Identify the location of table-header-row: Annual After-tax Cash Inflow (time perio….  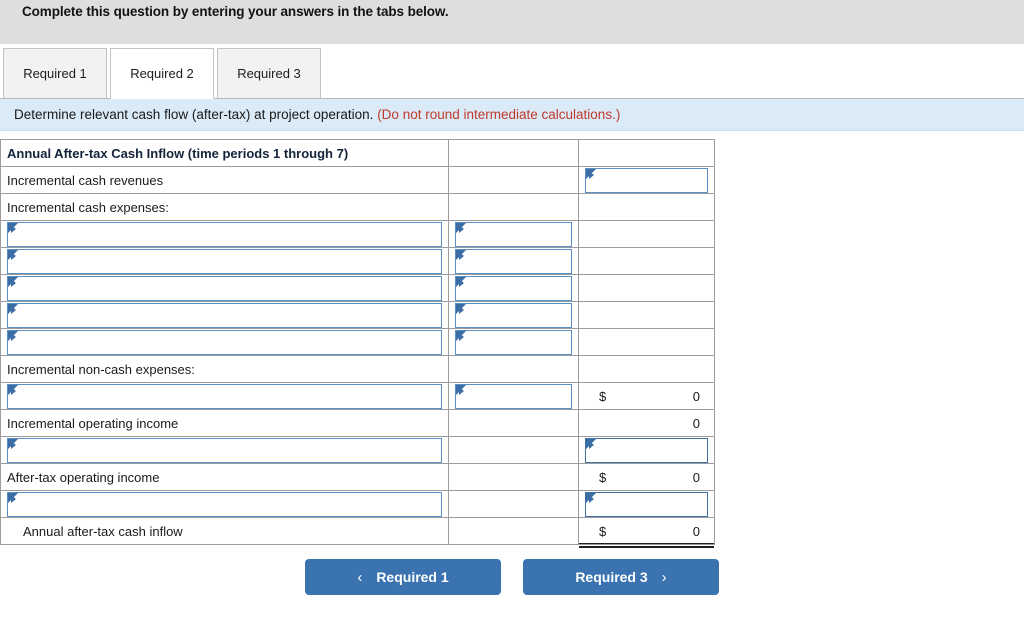
(357, 153).